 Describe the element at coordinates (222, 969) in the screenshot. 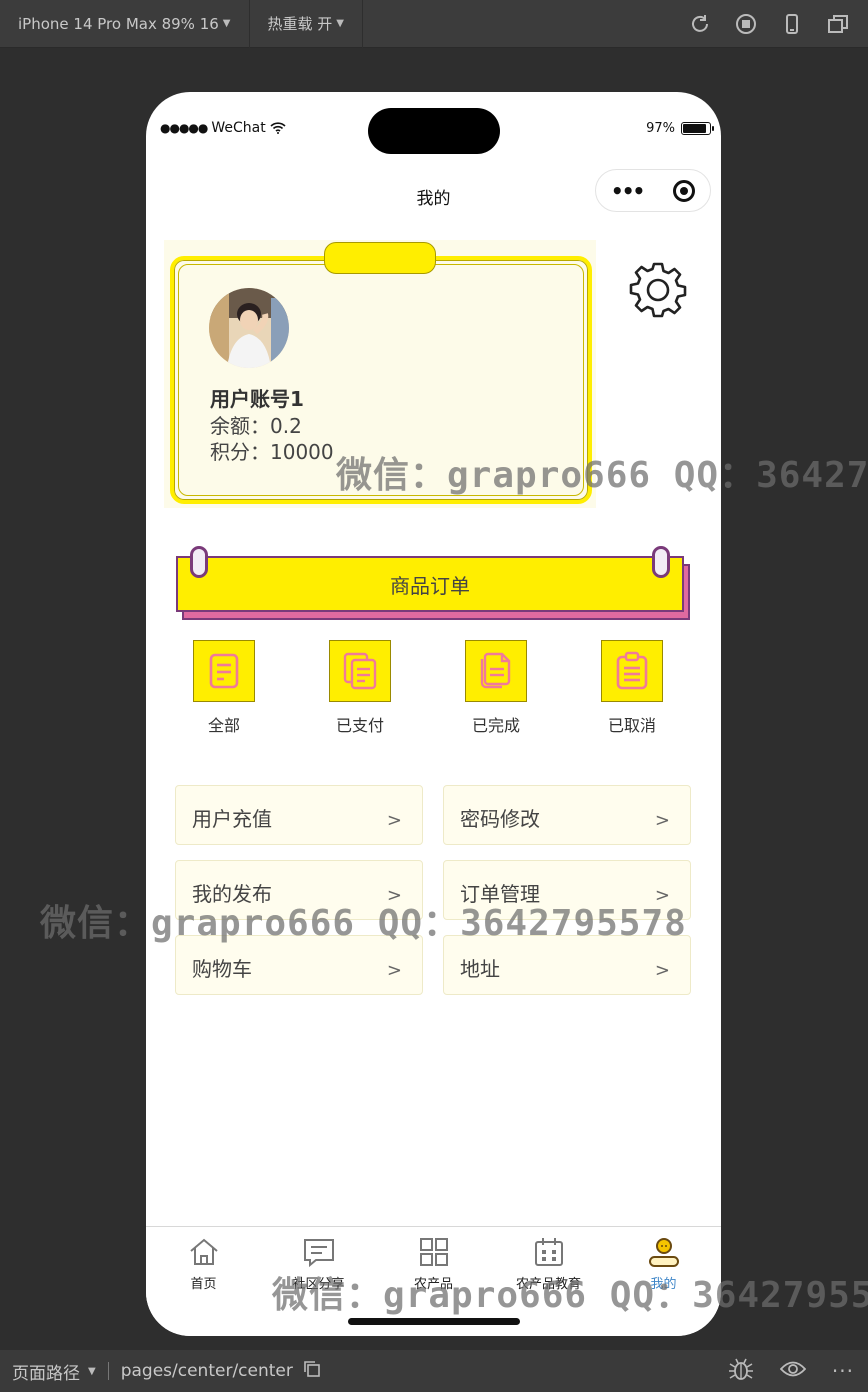

I see `menu-cart-label: 购物车` at that location.